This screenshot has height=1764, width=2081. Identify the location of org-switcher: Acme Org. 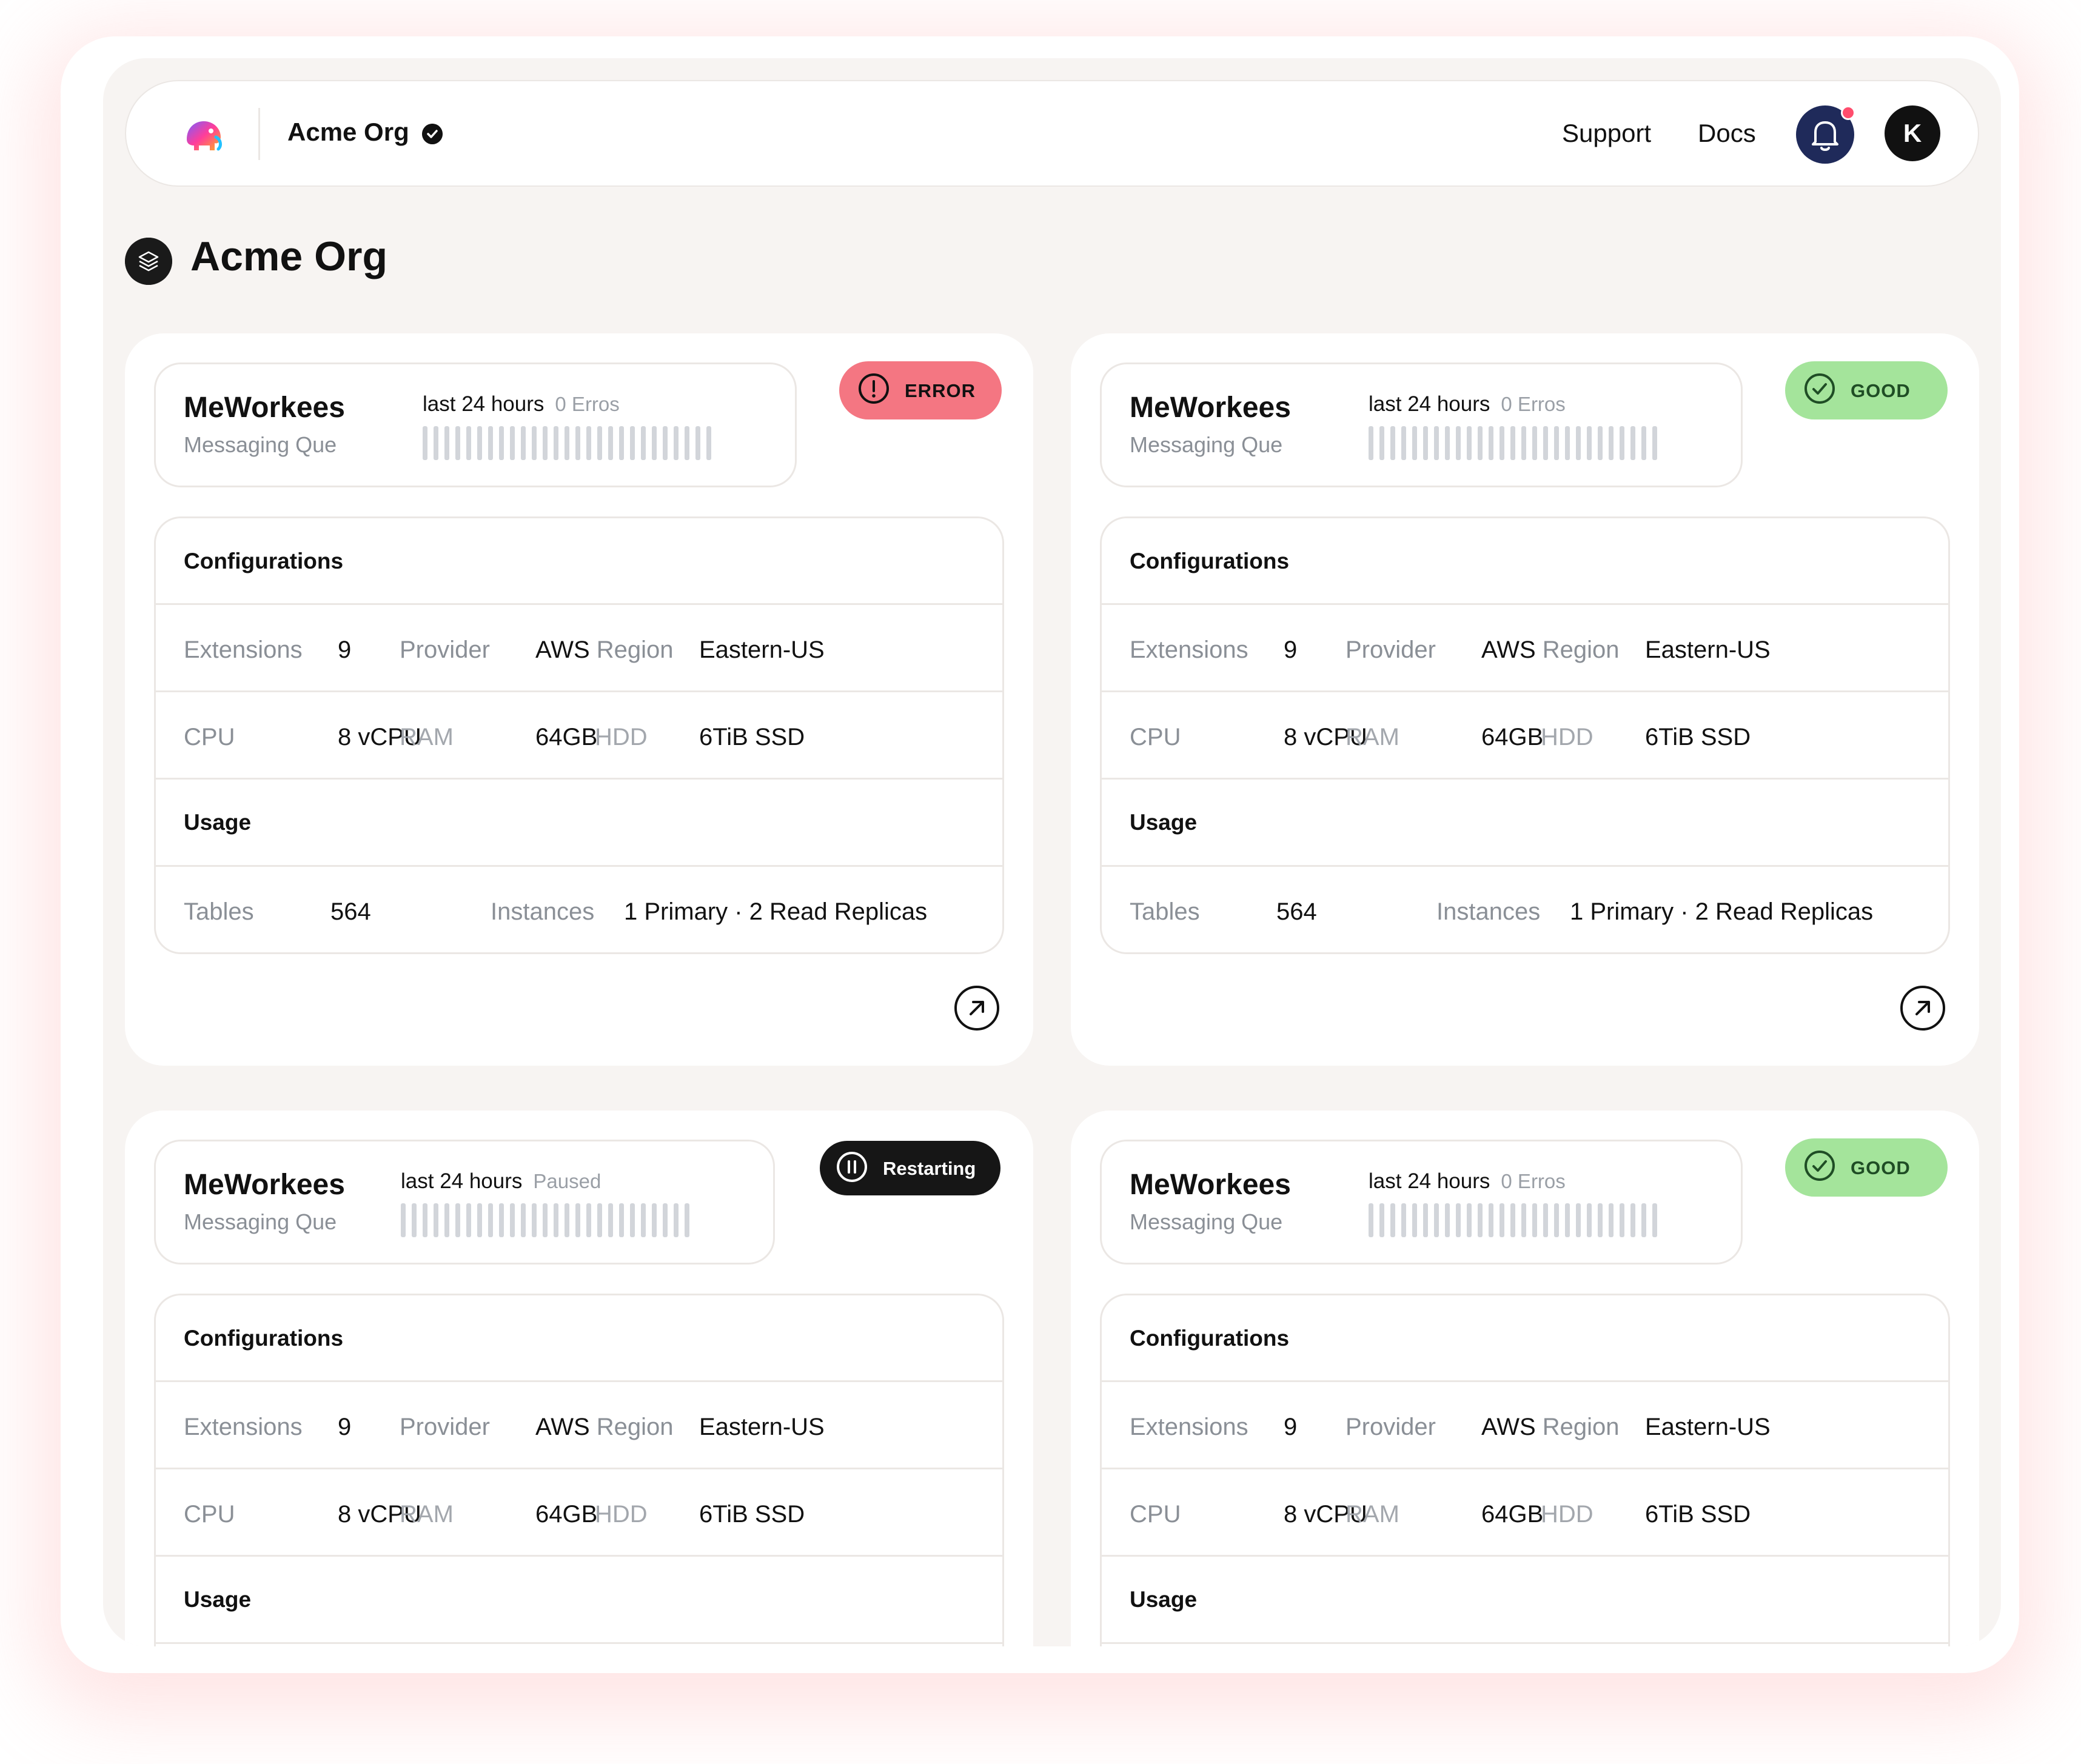
(348, 132).